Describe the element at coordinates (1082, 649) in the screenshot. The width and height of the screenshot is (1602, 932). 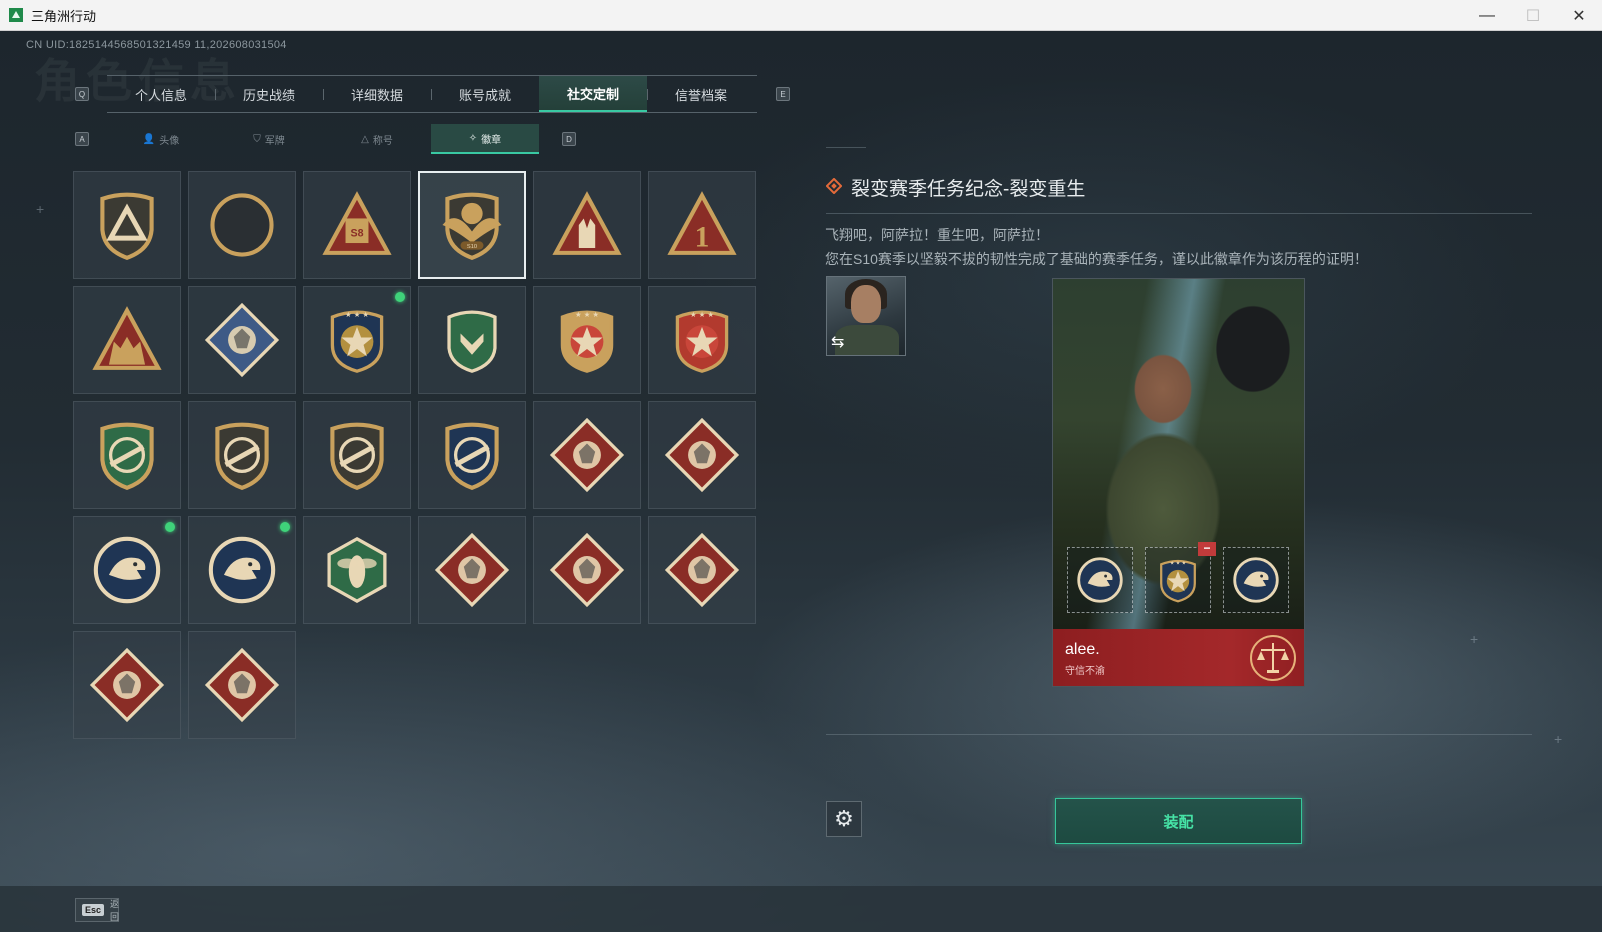
I see `player-name: alee.` at that location.